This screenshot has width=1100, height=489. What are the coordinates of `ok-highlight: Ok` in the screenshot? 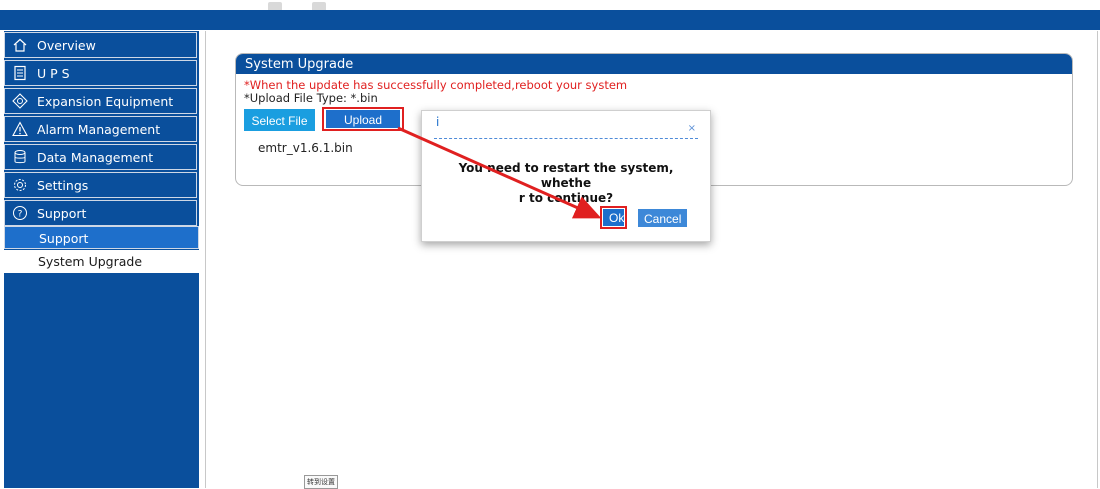 It's located at (613, 217).